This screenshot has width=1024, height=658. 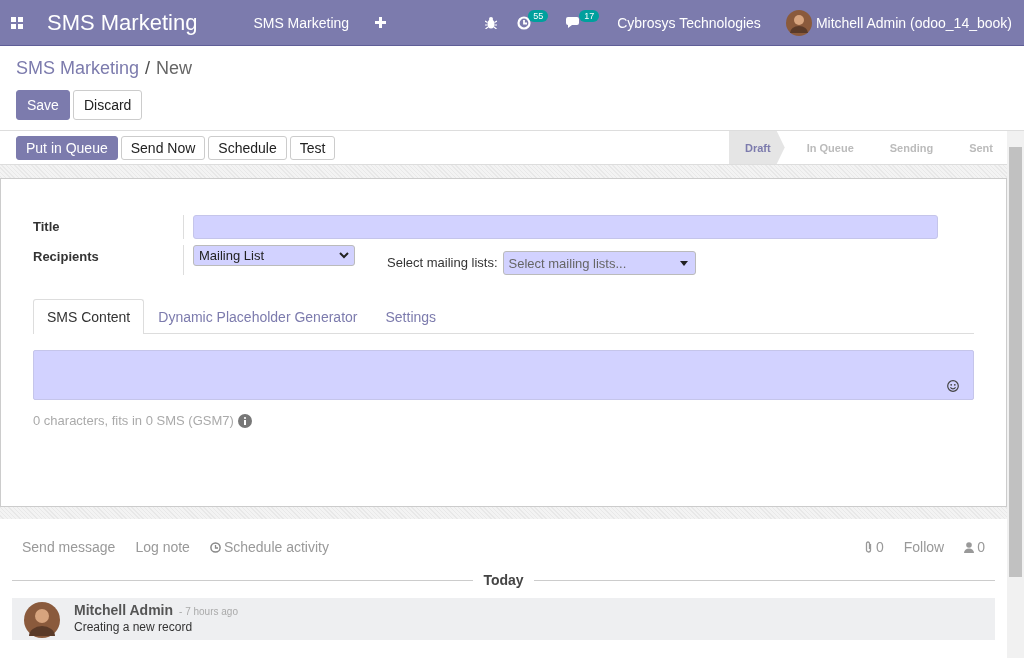 What do you see at coordinates (122, 22) in the screenshot?
I see `app-title: SMS Marketing` at bounding box center [122, 22].